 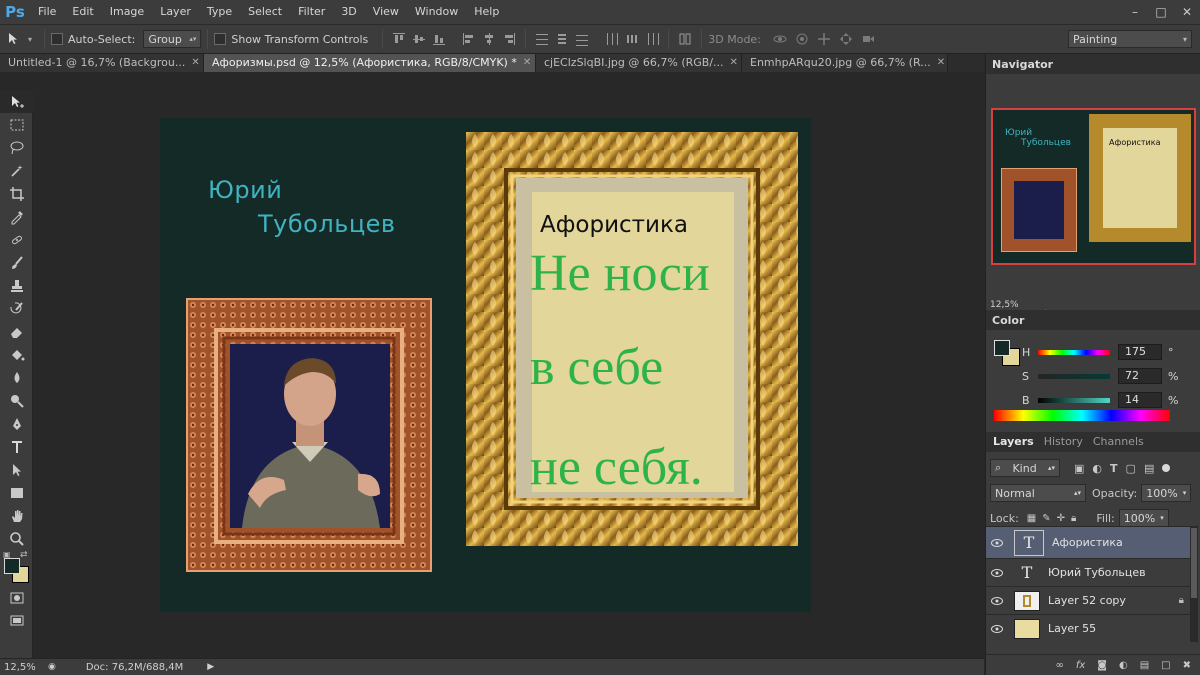 What do you see at coordinates (489, 39) in the screenshot?
I see `align-hcenter-icon` at bounding box center [489, 39].